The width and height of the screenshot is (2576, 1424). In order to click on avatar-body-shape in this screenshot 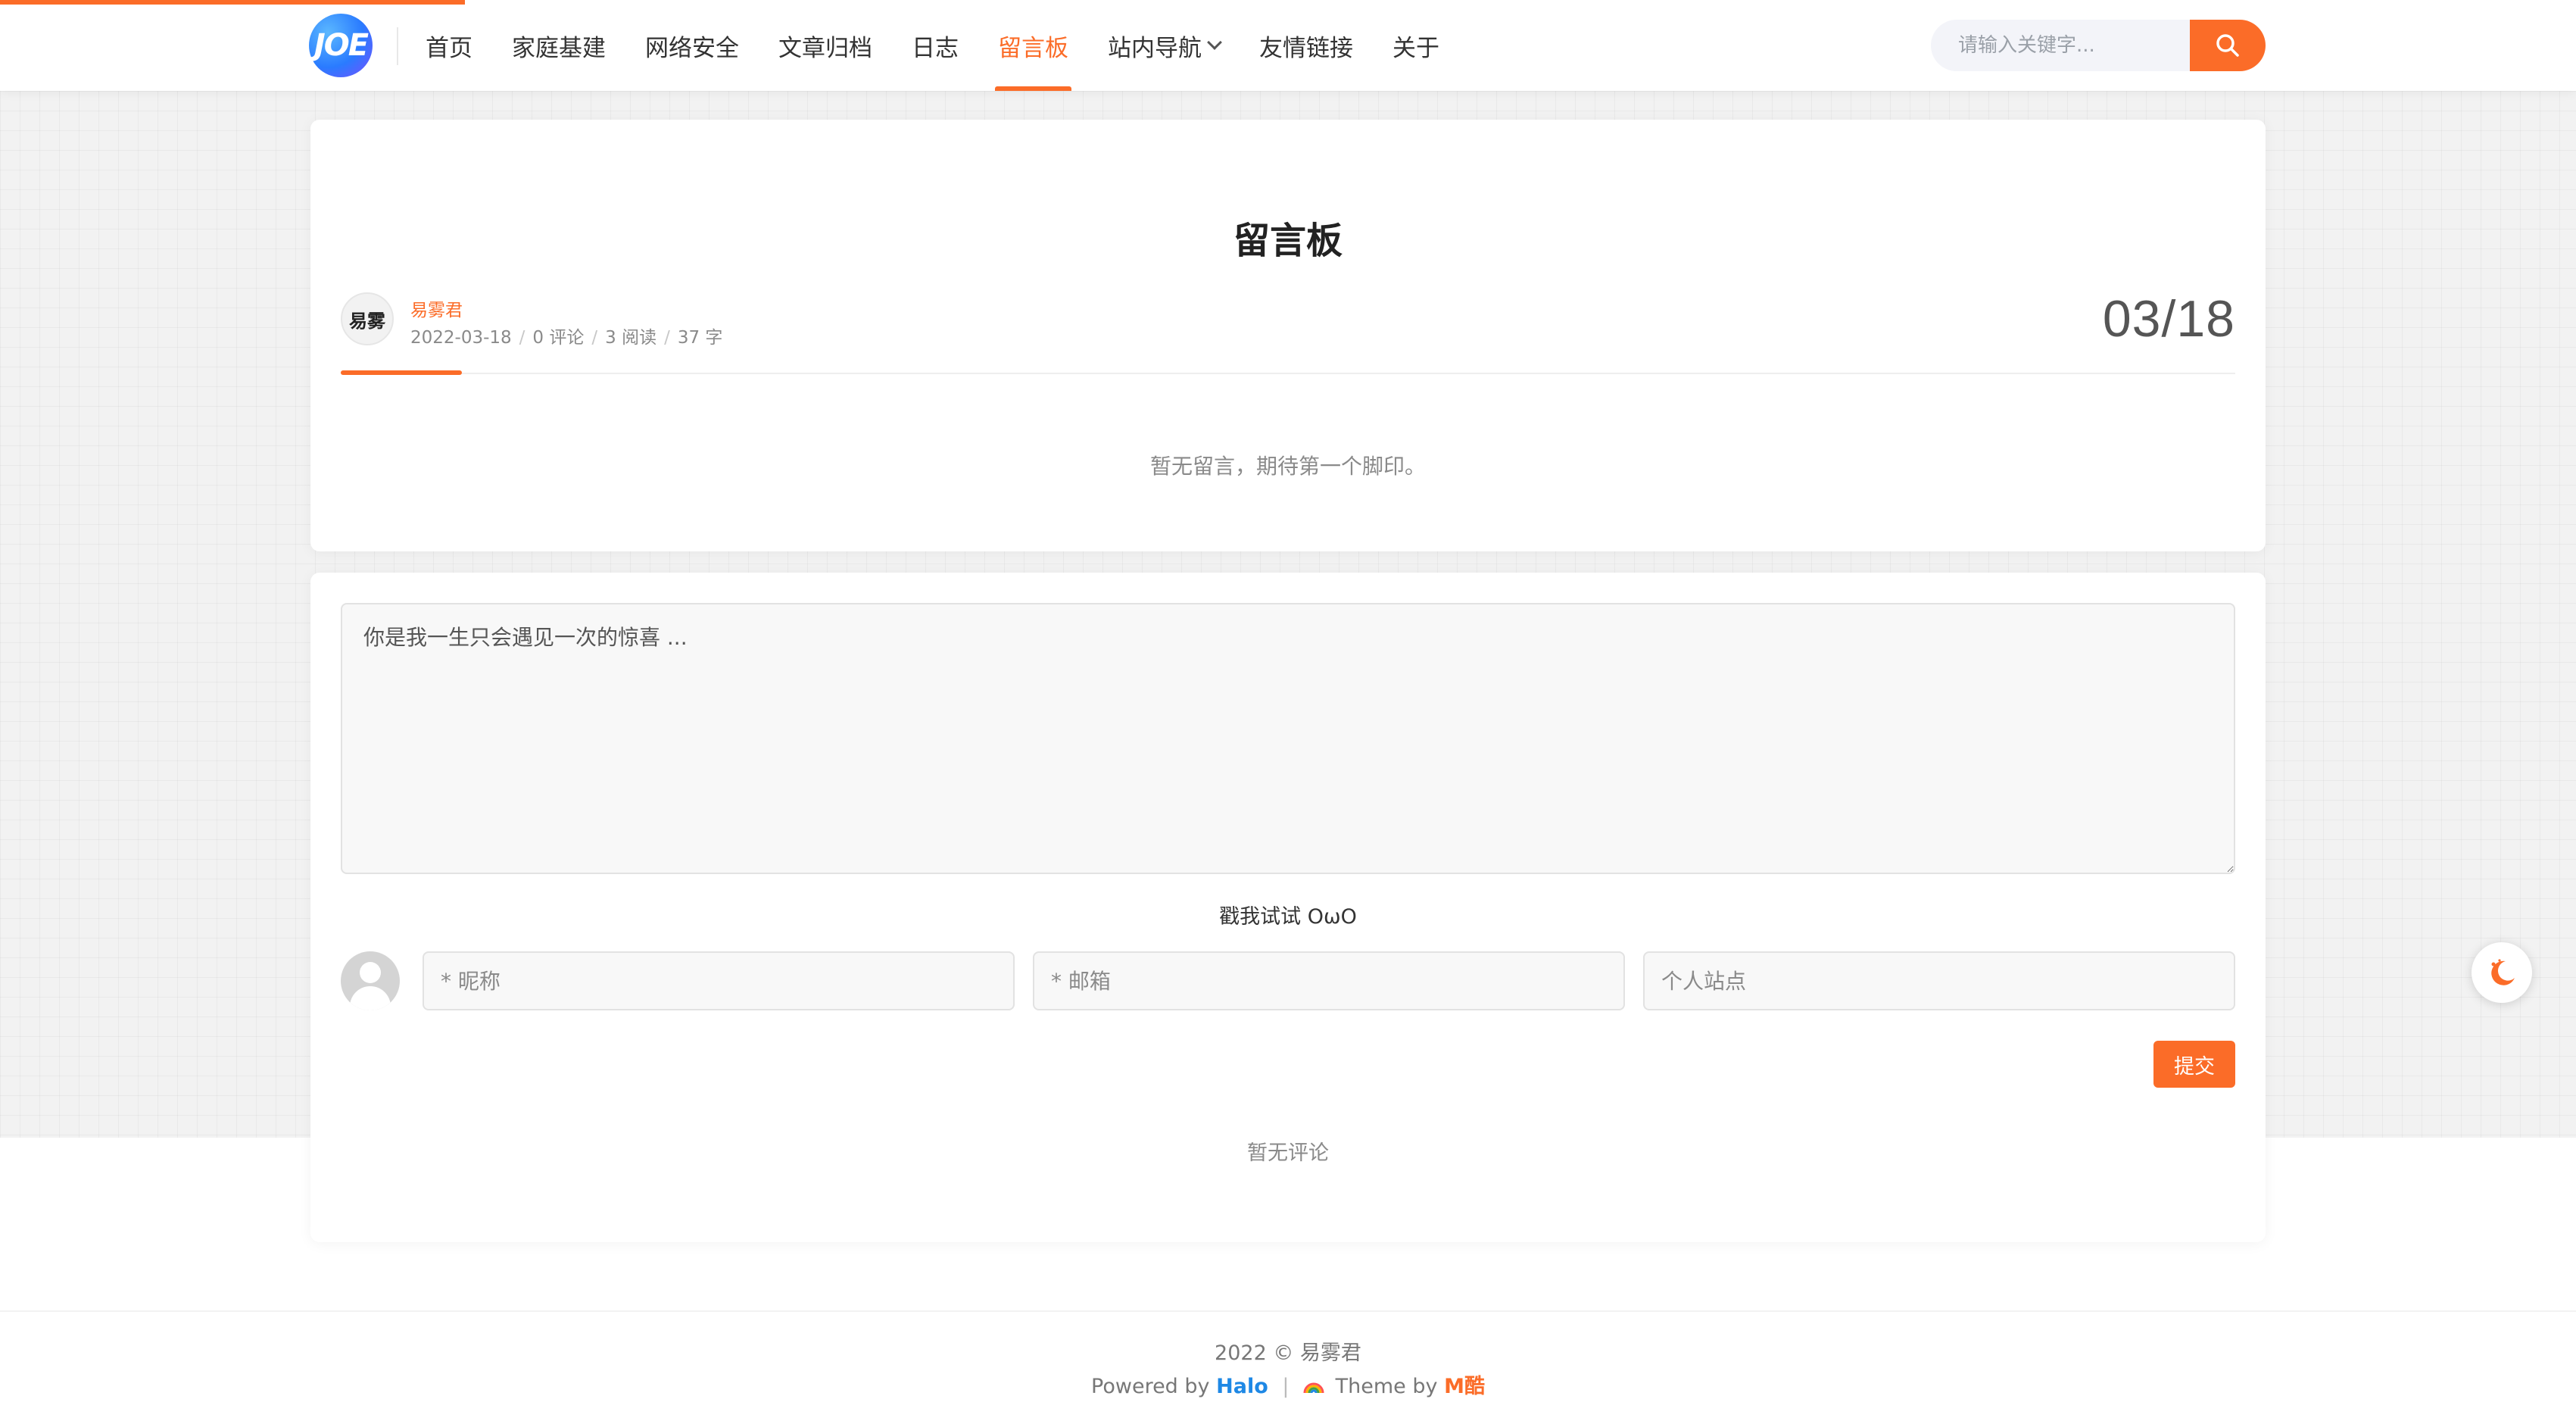, I will do `click(370, 998)`.